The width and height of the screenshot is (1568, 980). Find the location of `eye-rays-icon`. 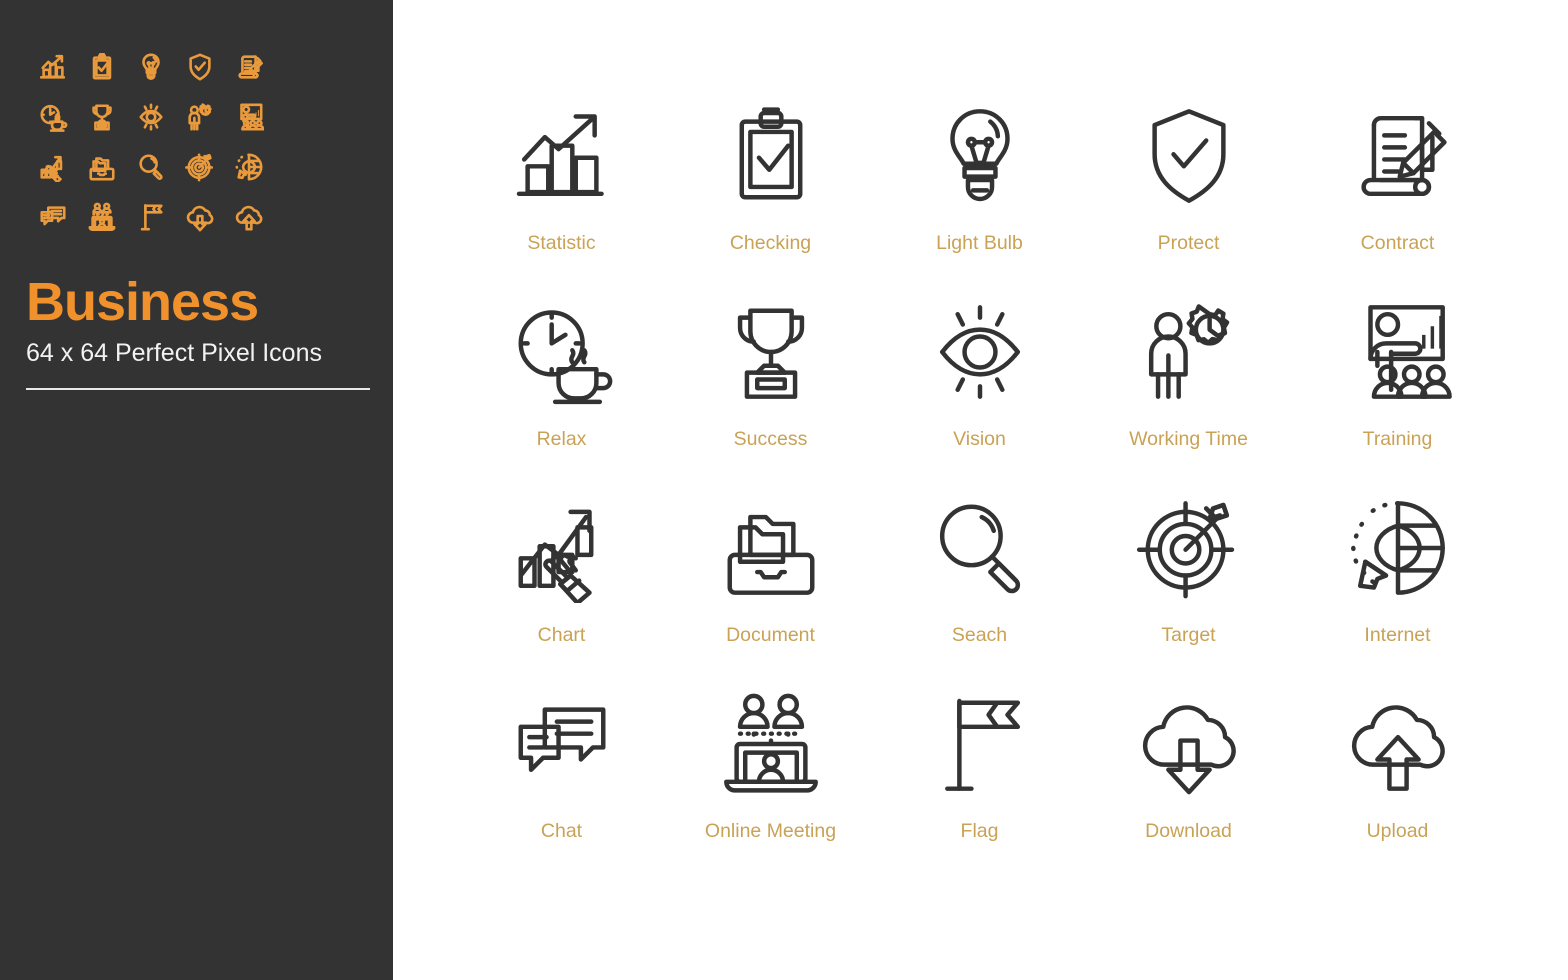

eye-rays-icon is located at coordinates (980, 352).